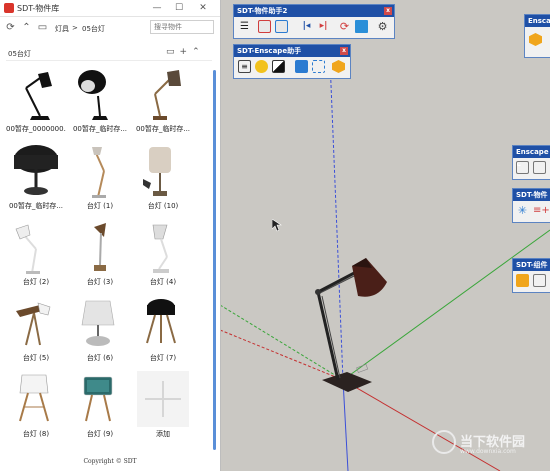 This screenshot has width=550, height=471. I want to click on add-icon: +, so click(186, 52).